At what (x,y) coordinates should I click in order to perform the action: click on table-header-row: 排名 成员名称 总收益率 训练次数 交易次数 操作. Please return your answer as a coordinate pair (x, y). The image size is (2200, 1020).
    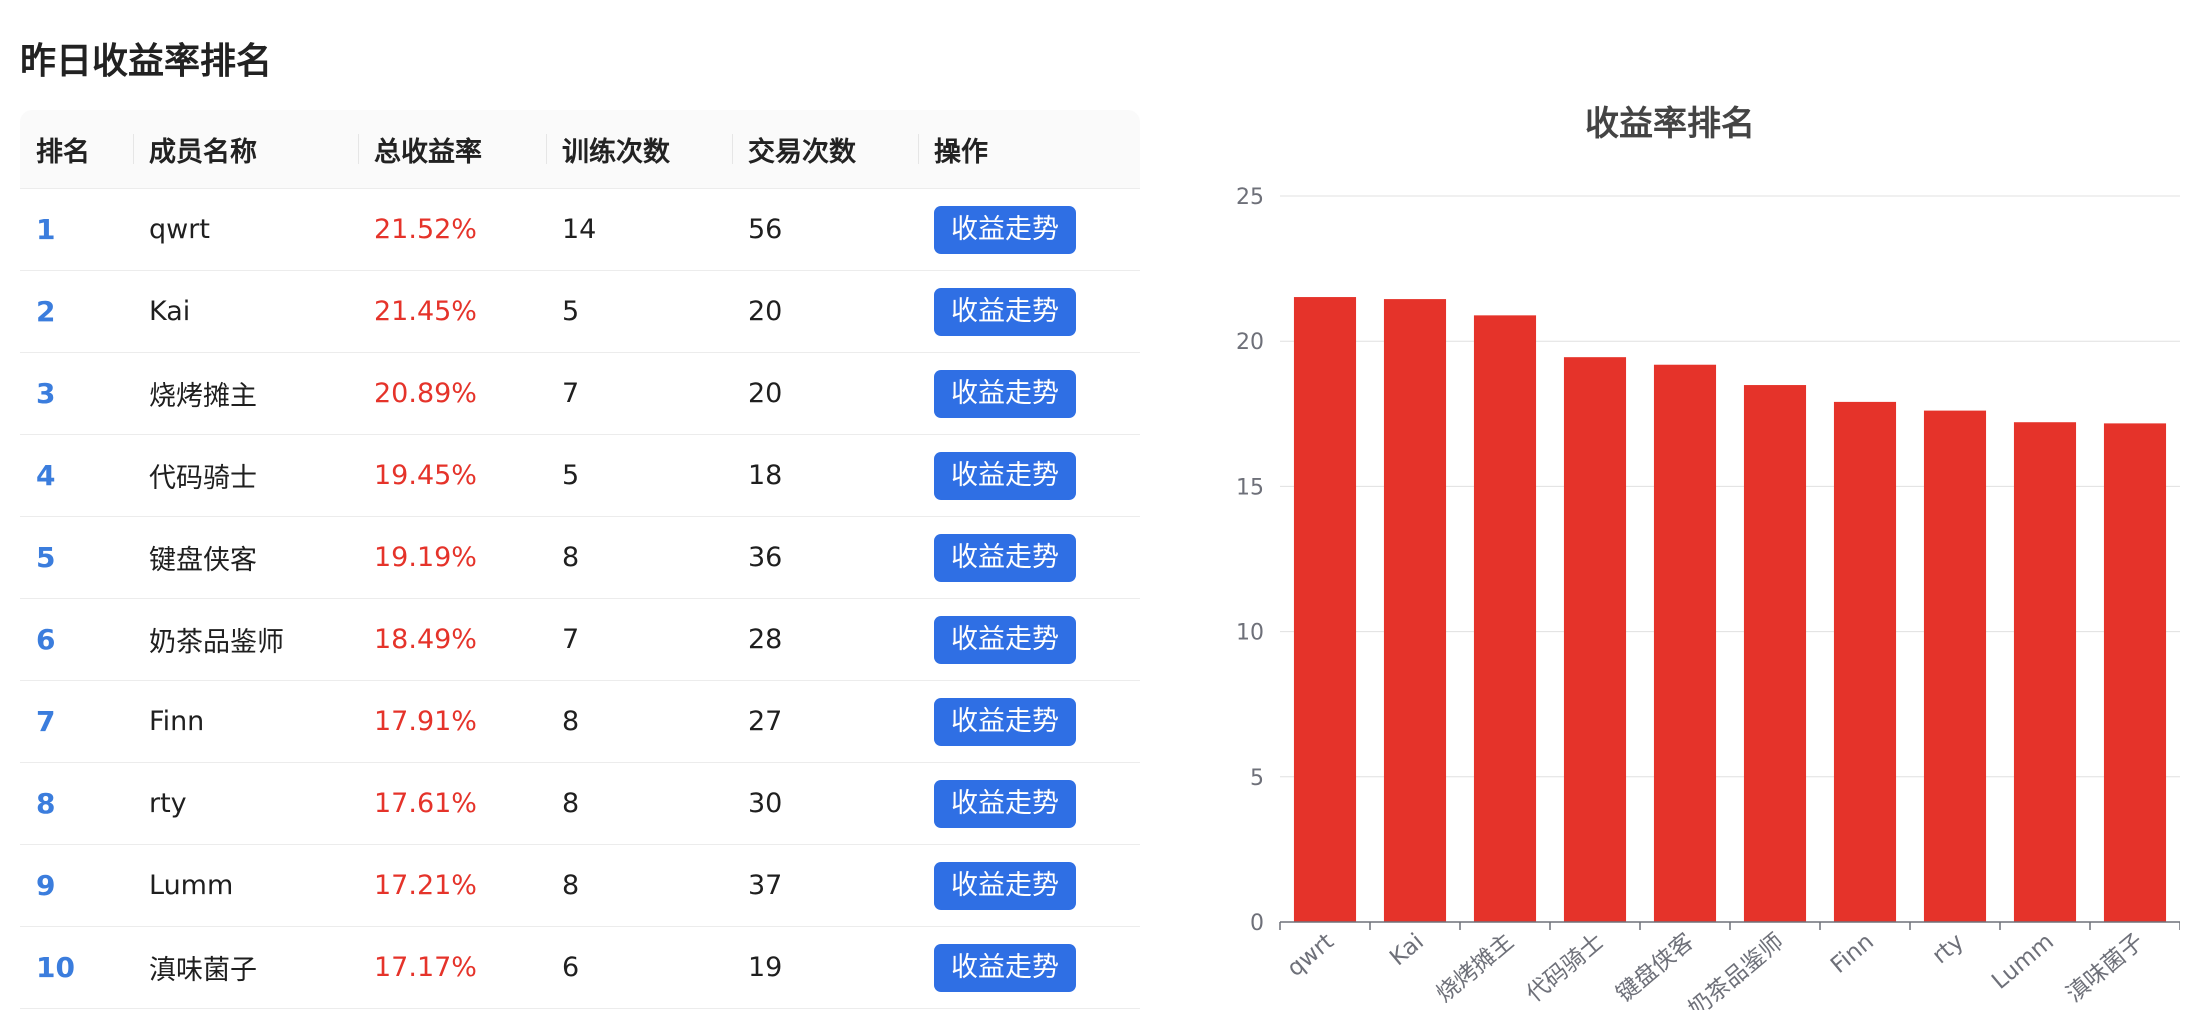
    Looking at the image, I should click on (580, 149).